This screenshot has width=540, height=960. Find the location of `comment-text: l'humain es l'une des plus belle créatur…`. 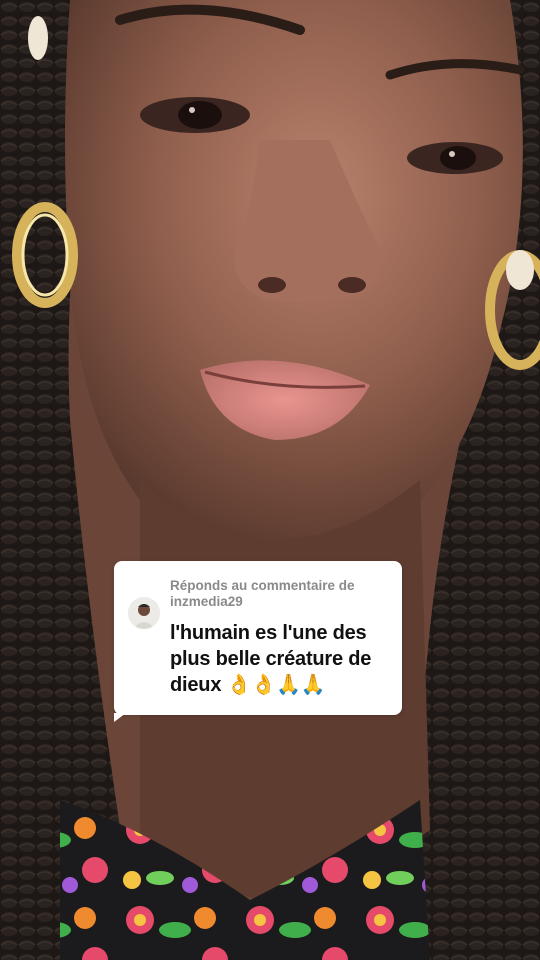

comment-text: l'humain es l'une des plus belle créatur… is located at coordinates (271, 659).